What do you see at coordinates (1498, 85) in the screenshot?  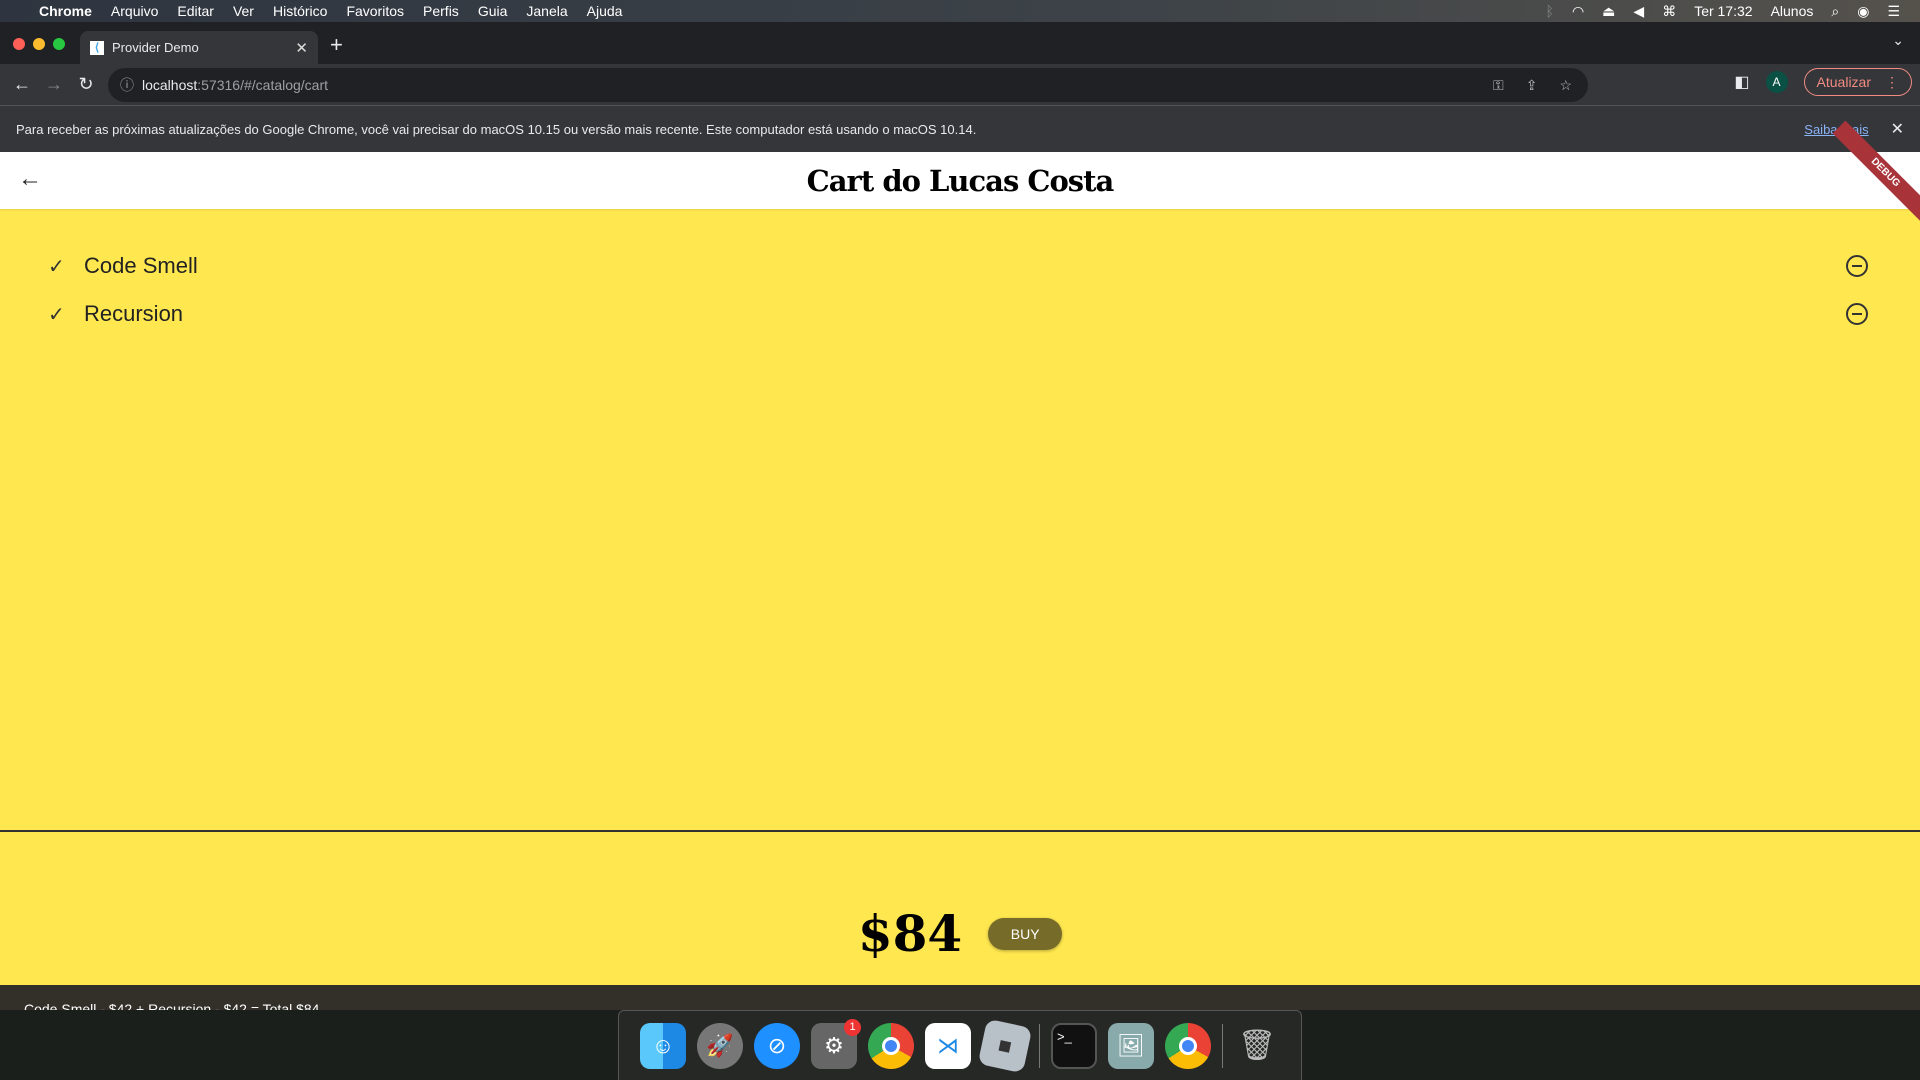 I see `password-key-icon: ⚿` at bounding box center [1498, 85].